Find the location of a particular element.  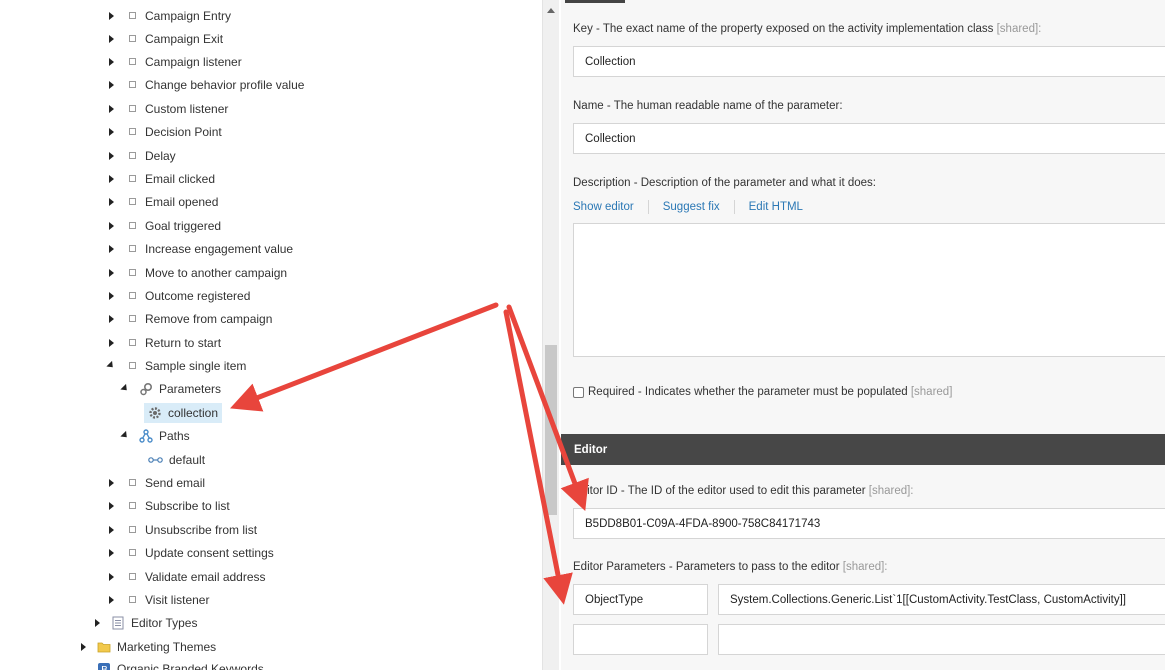

tree-item-paths: Paths is located at coordinates (154, 435).